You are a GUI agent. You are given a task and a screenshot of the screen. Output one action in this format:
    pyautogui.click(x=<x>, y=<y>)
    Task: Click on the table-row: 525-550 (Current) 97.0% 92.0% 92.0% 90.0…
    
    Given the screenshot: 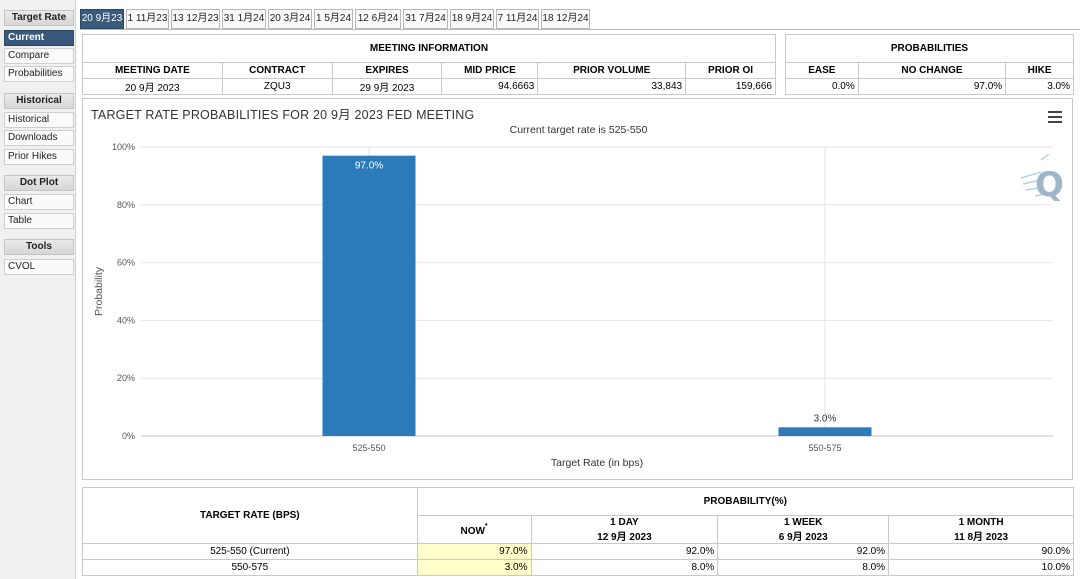 What is the action you would take?
    pyautogui.click(x=578, y=551)
    